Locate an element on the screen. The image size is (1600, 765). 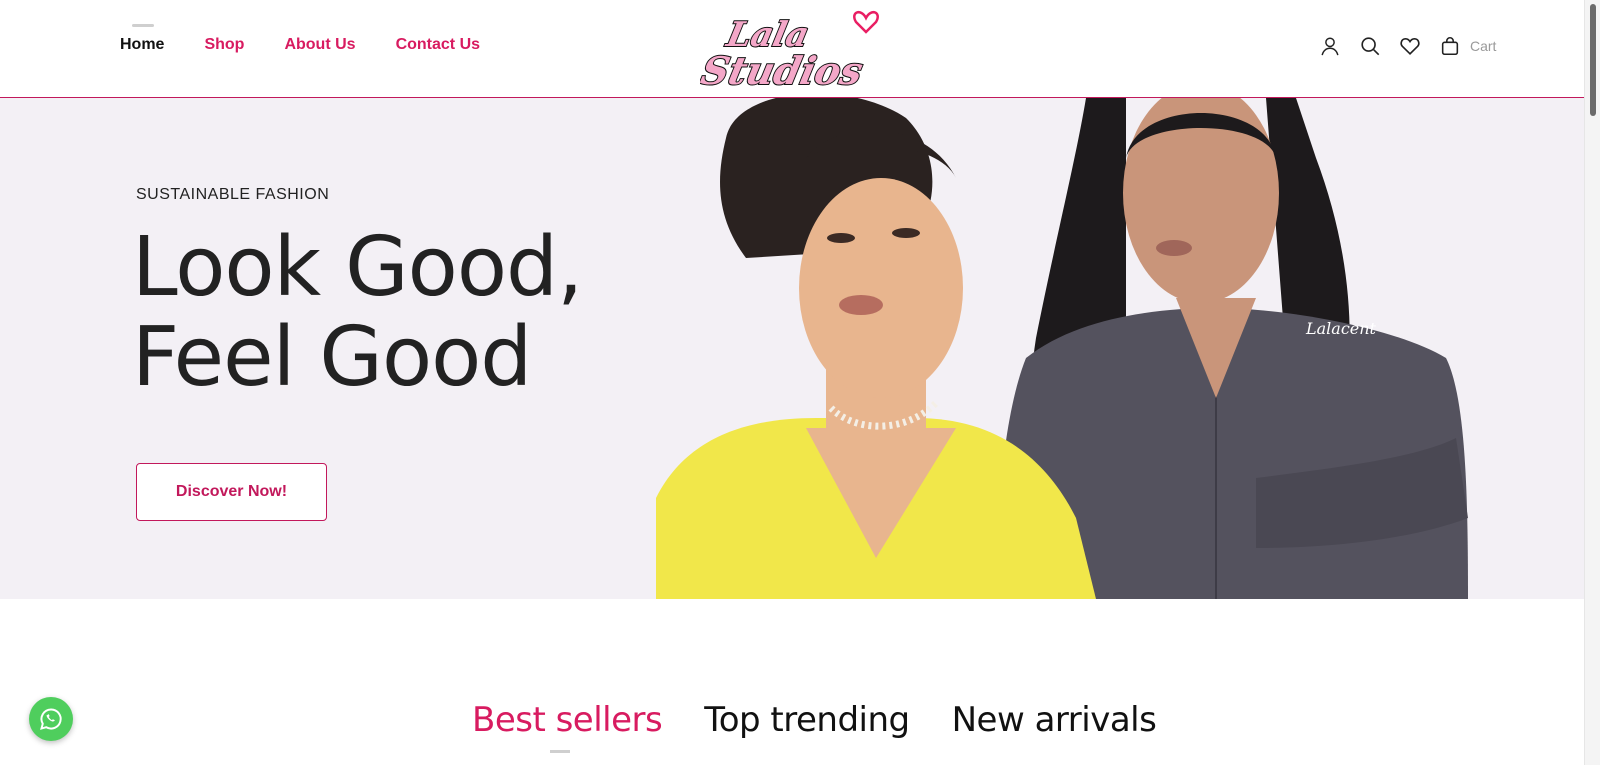
whatsapp-icon is located at coordinates (51, 719).